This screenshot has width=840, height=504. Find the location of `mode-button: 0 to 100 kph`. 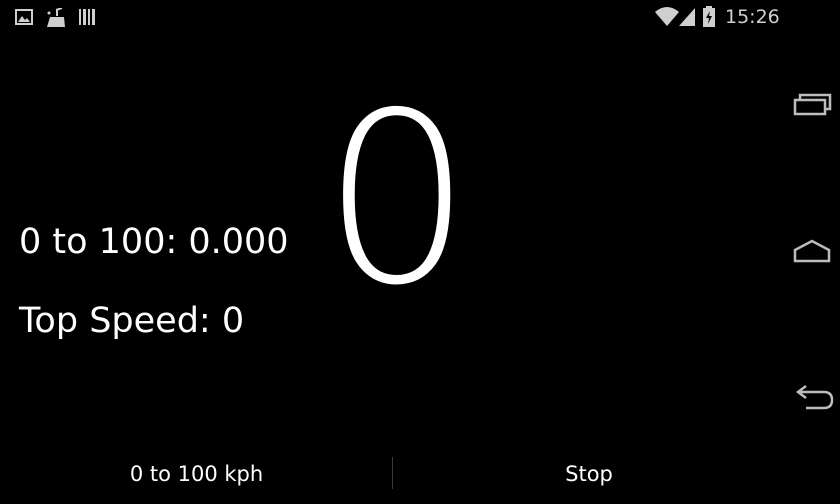

mode-button: 0 to 100 kph is located at coordinates (196, 474).